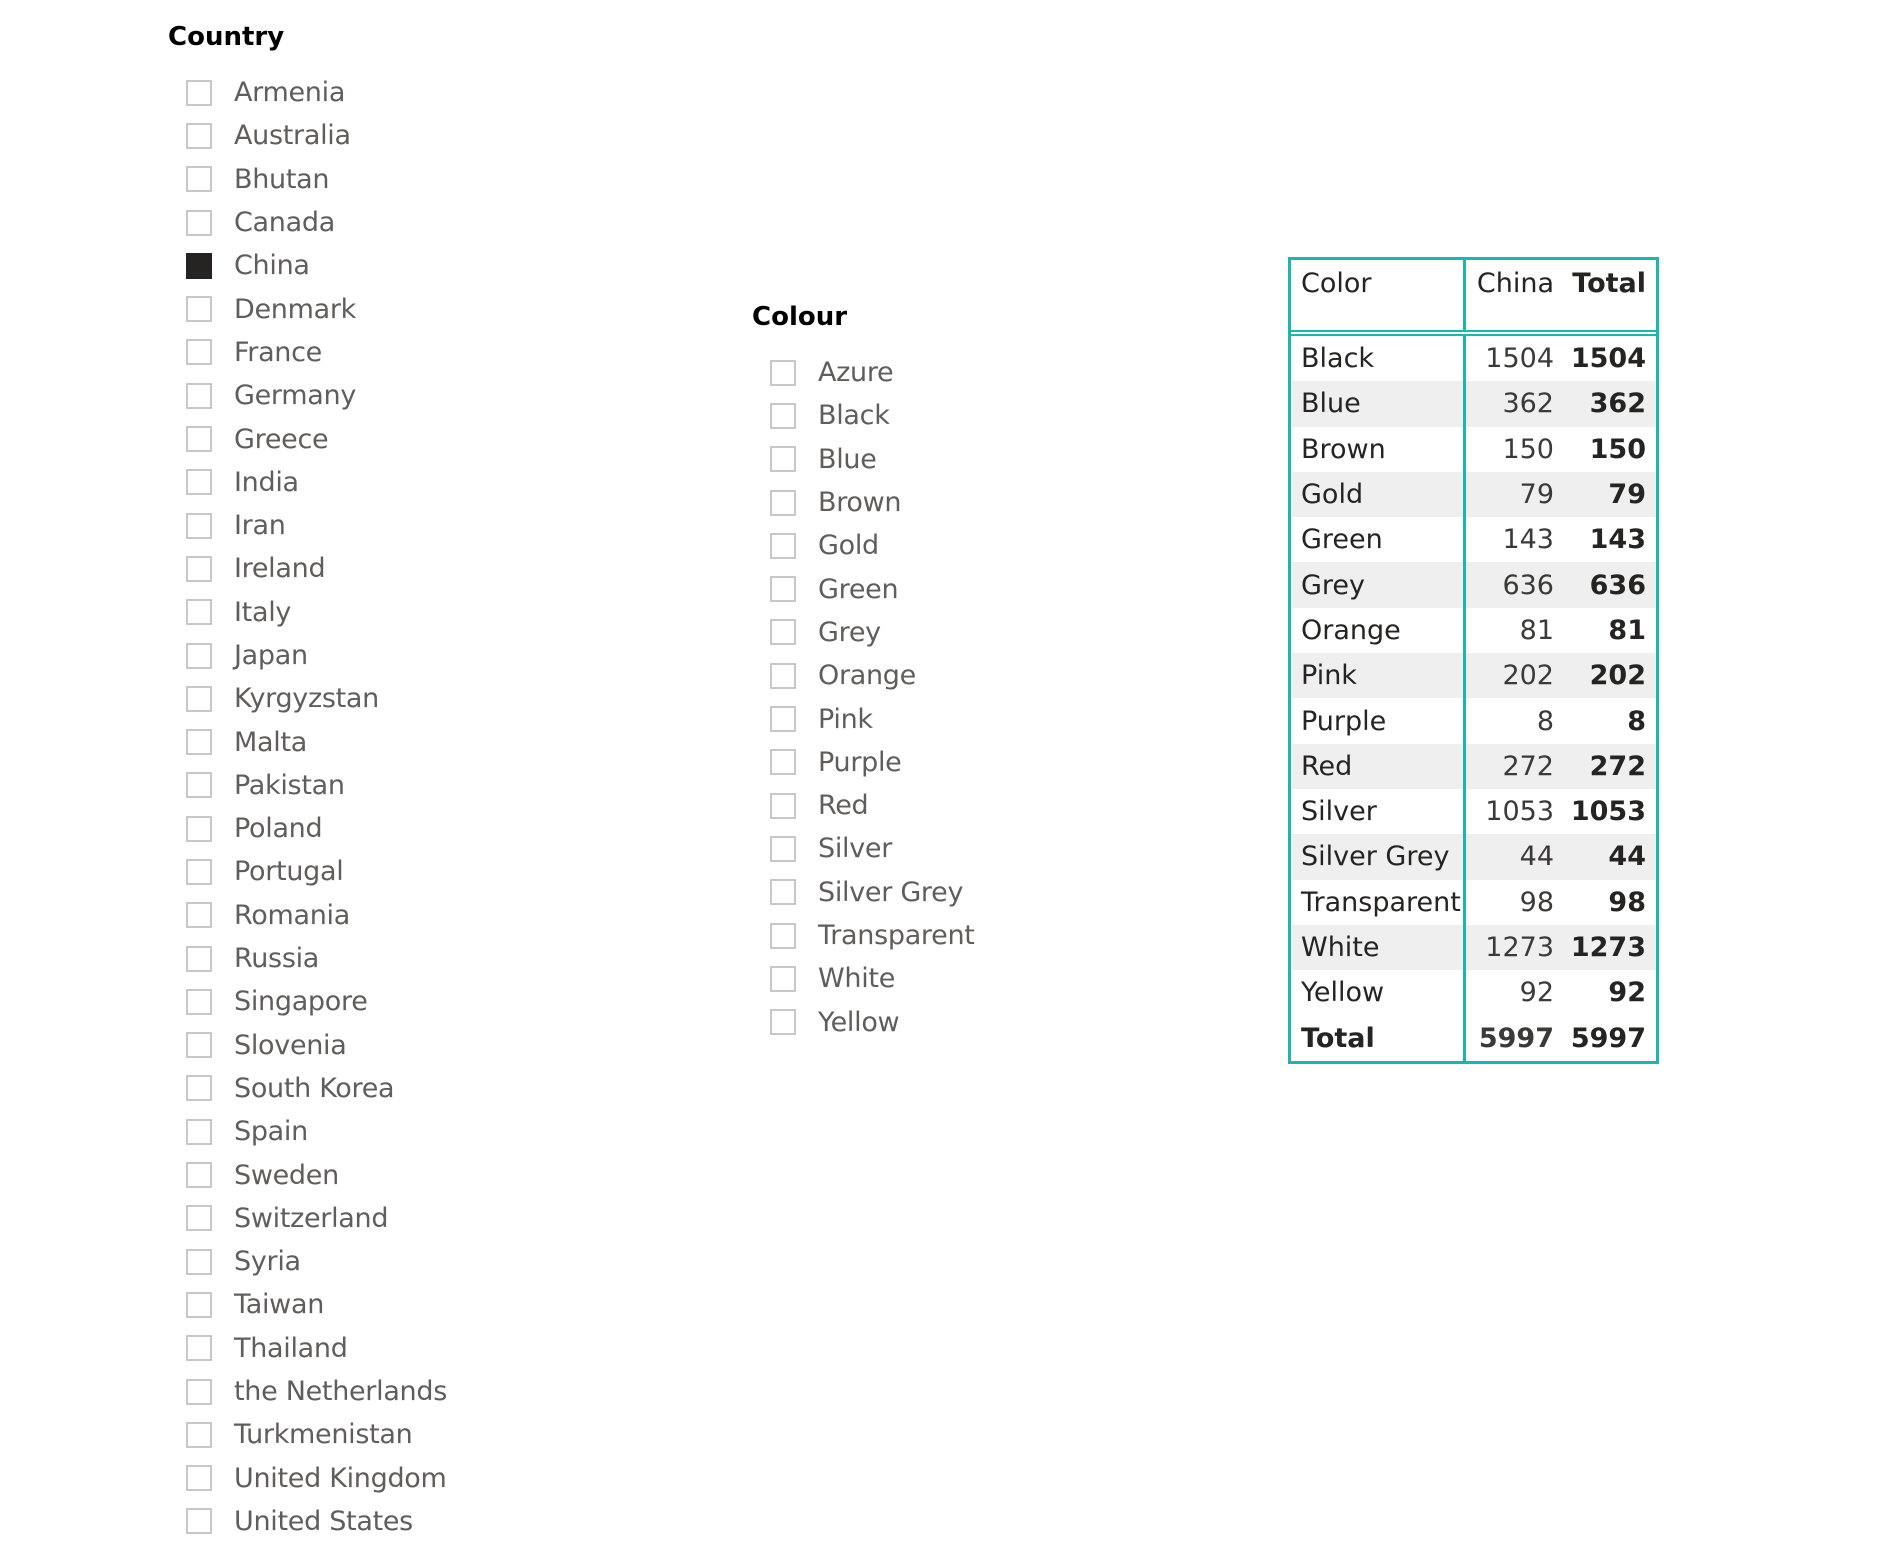 The image size is (1887, 1562). Describe the element at coordinates (316, 135) in the screenshot. I see `country-item: Australia` at that location.